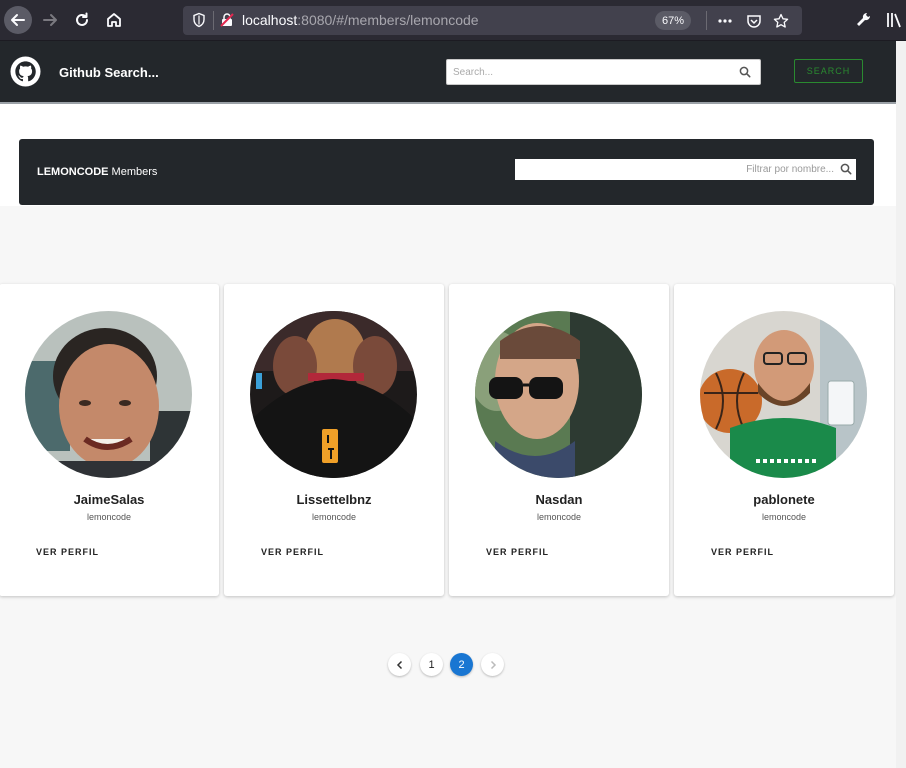 The image size is (906, 768). I want to click on pocket-icon, so click(754, 21).